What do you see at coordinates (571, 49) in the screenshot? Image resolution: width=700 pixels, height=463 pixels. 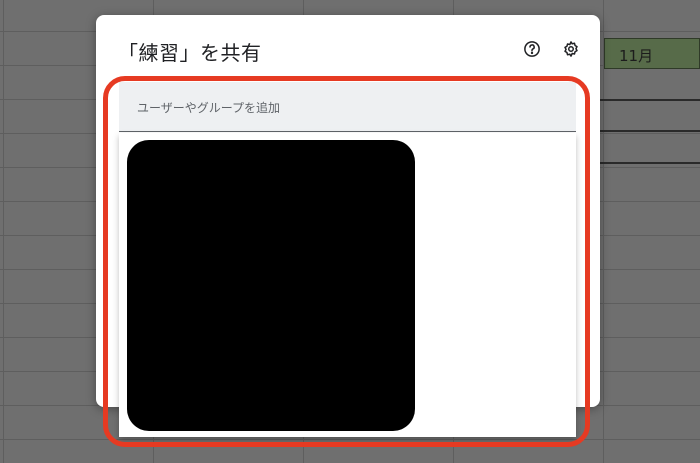 I see `gear-icon` at bounding box center [571, 49].